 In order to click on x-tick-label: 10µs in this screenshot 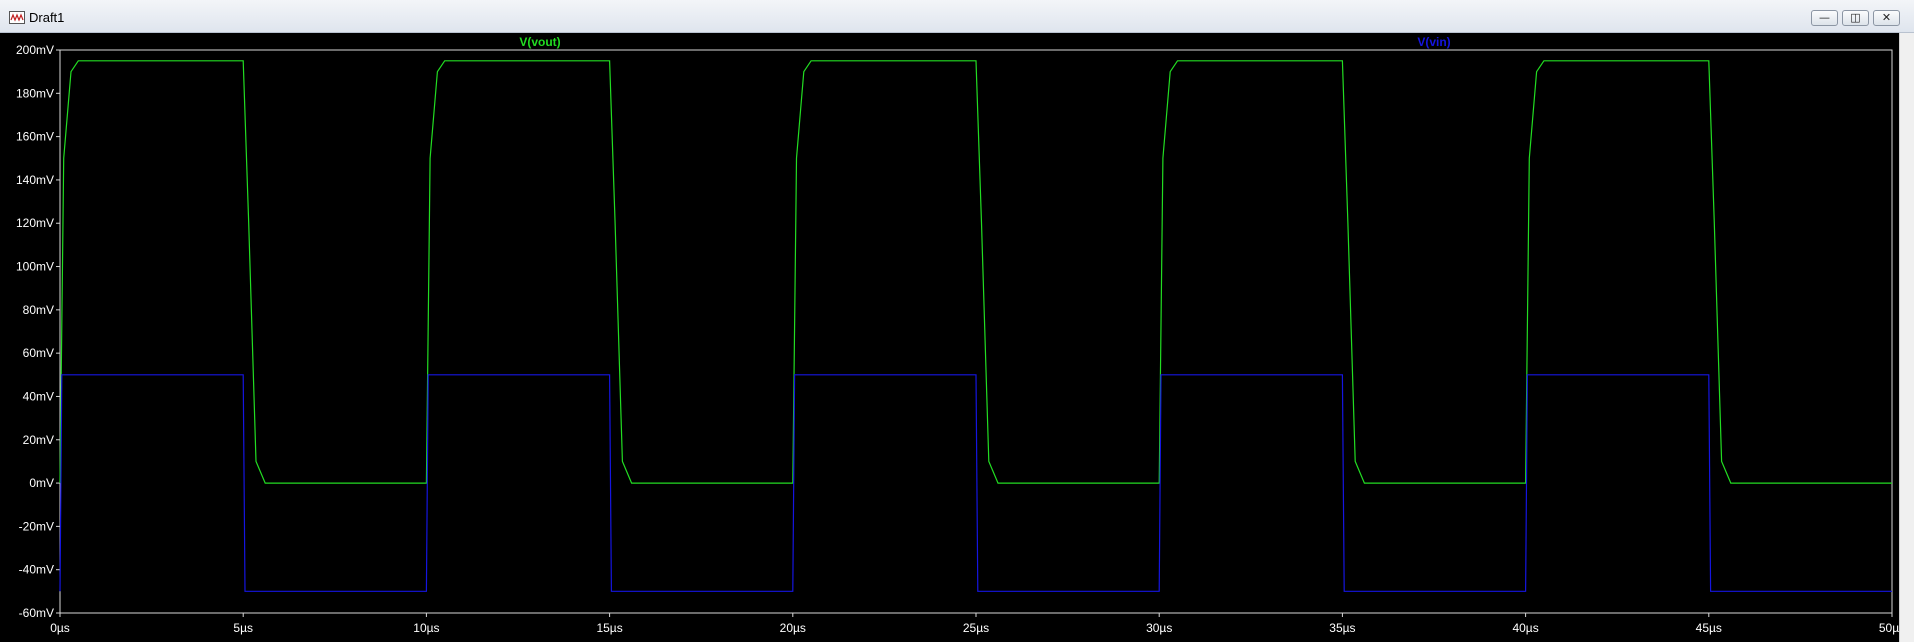, I will do `click(426, 628)`.